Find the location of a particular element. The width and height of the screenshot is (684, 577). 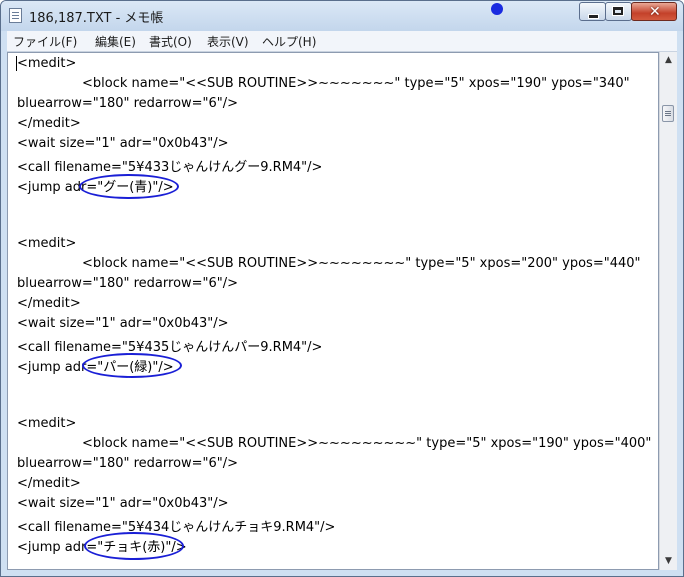

chevron-up-icon: ▲ is located at coordinates (668, 60).